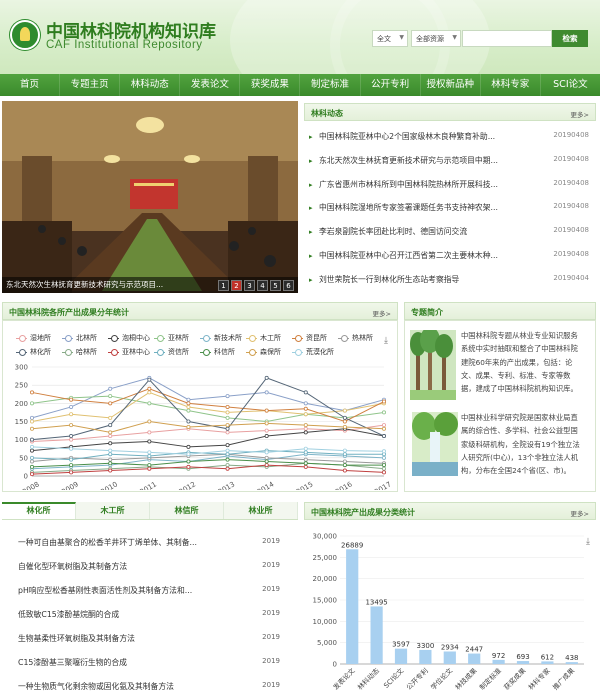 Image resolution: width=600 pixels, height=695 pixels. I want to click on paper-item: pH响应型松香基刚性表面活性剂及其制备方法和... 2019, so click(150, 591).